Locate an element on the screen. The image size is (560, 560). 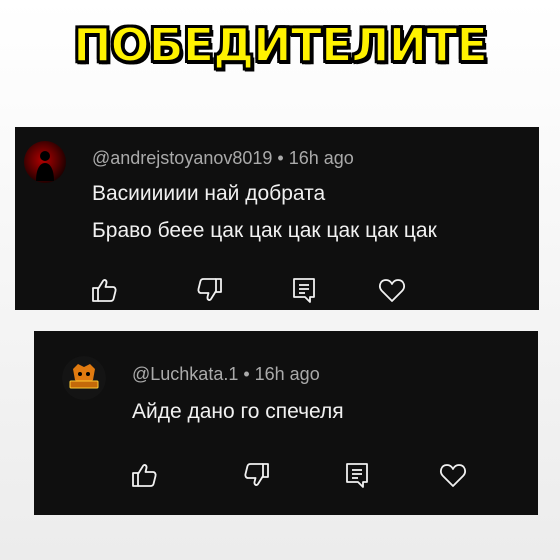
page-title: ПОБЕДИТЕЛИТЕ is located at coordinates (280, 45).